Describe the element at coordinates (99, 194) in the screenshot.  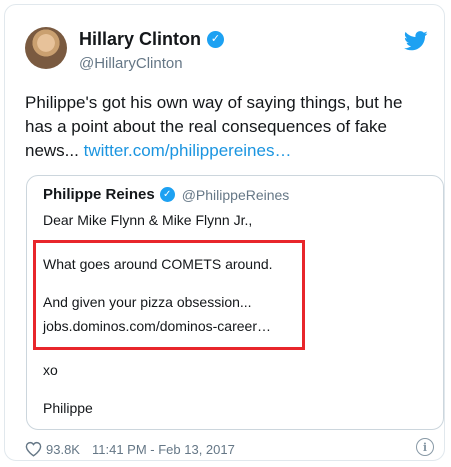
I see `quoted-author-name: Philippe Reines` at that location.